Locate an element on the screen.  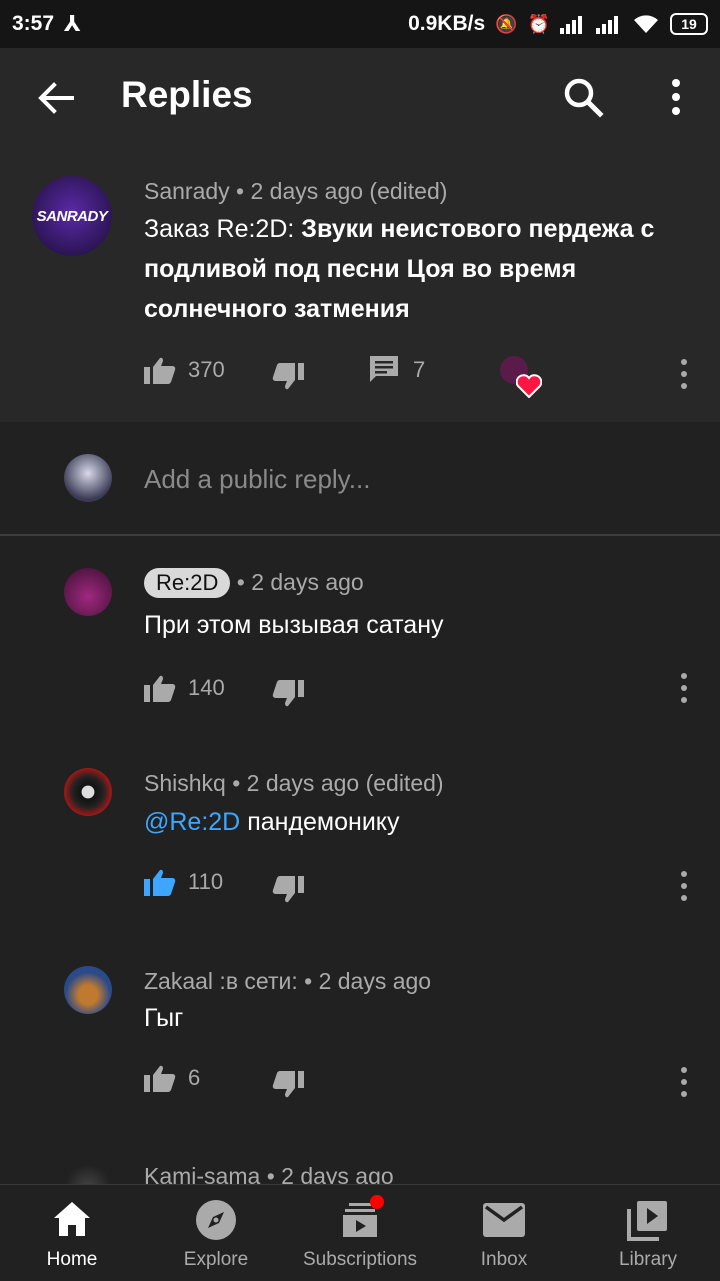
comment-text-plain: Заказ Re:2D: is located at coordinates (223, 229).